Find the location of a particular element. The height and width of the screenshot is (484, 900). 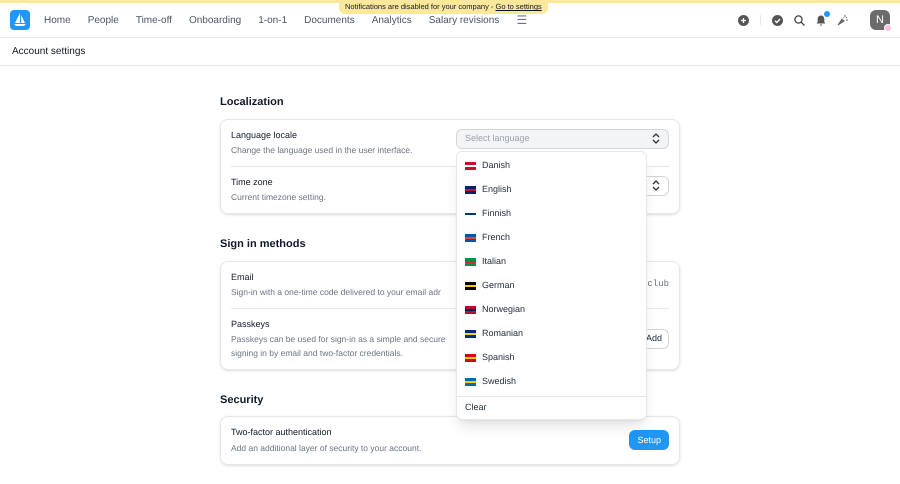

section-heading: Localization is located at coordinates (252, 102).